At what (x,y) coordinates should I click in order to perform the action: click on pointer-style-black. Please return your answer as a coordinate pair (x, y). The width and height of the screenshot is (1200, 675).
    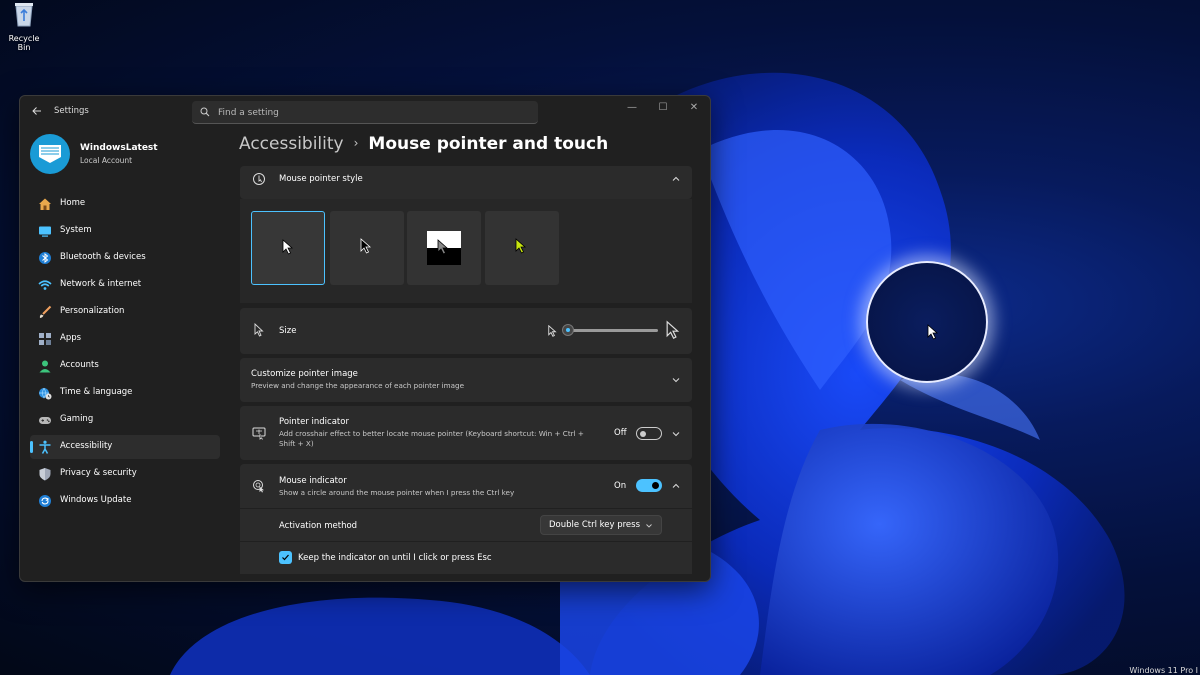
    Looking at the image, I should click on (367, 248).